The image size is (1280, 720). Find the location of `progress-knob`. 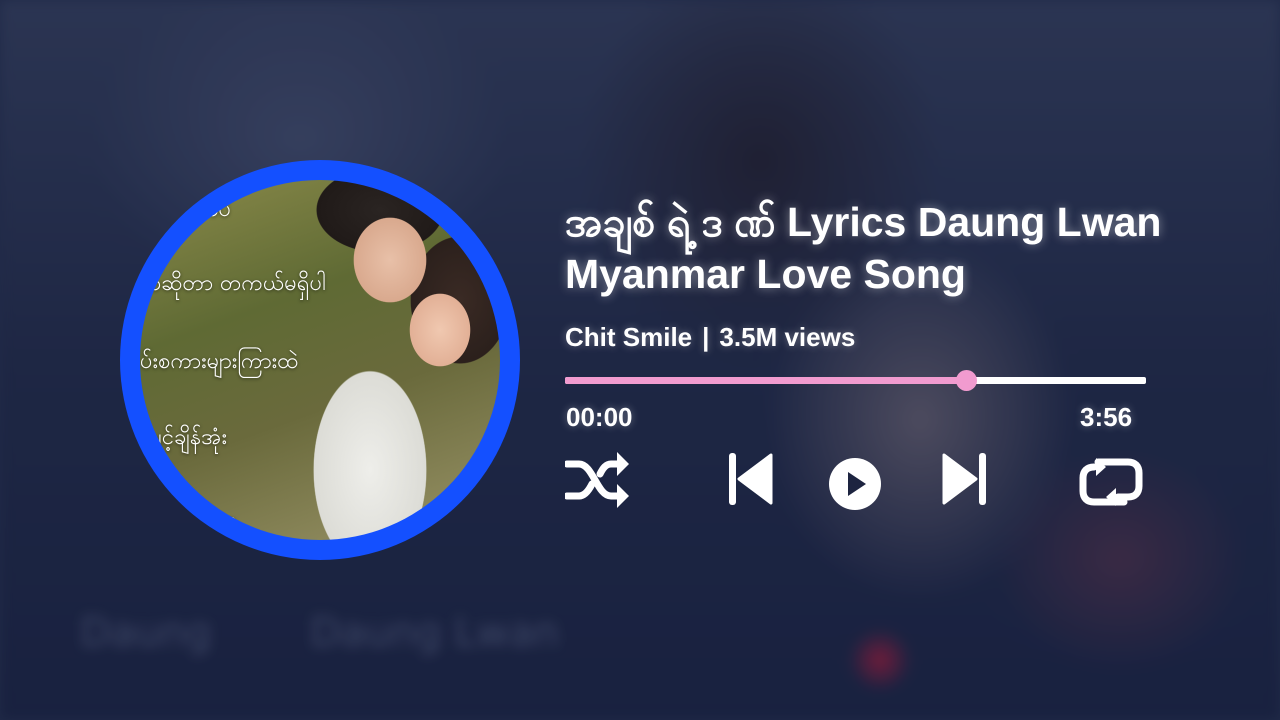

progress-knob is located at coordinates (966, 380).